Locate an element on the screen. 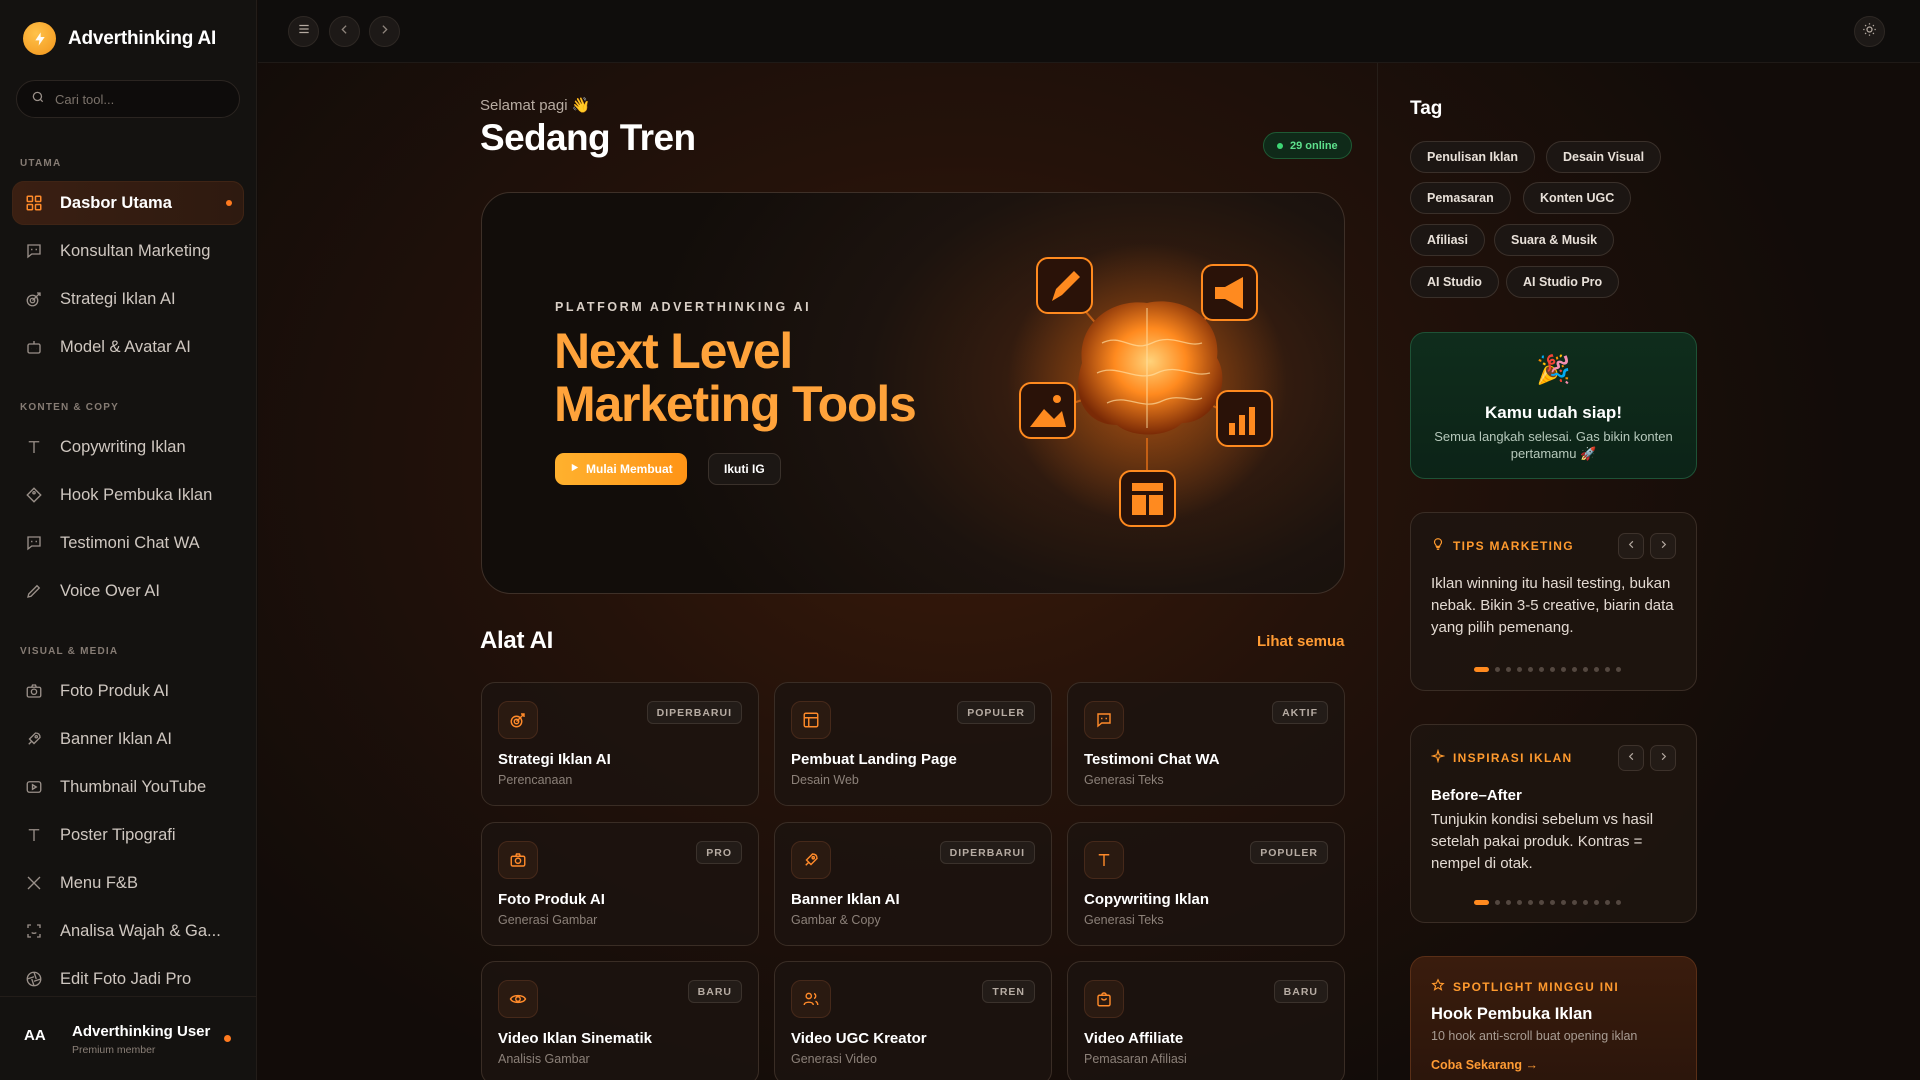 This screenshot has width=1920, height=1080. tag-chip: AI Studio is located at coordinates (1454, 282).